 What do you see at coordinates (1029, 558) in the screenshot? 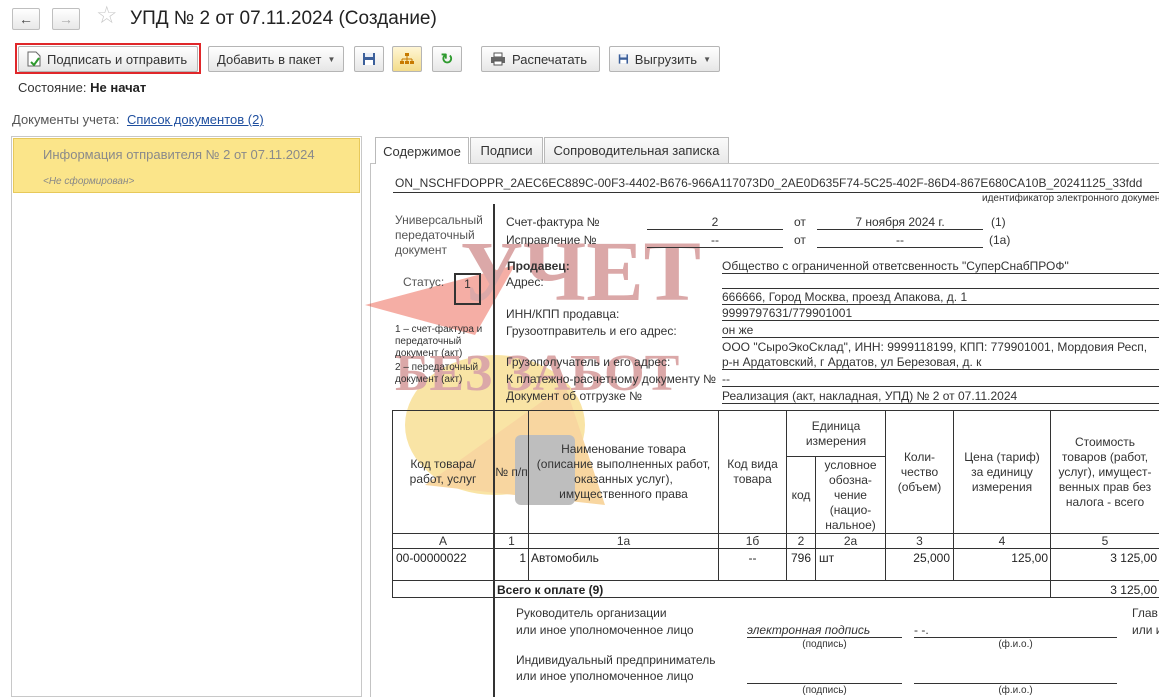
I see `row-price: 125,00` at bounding box center [1029, 558].